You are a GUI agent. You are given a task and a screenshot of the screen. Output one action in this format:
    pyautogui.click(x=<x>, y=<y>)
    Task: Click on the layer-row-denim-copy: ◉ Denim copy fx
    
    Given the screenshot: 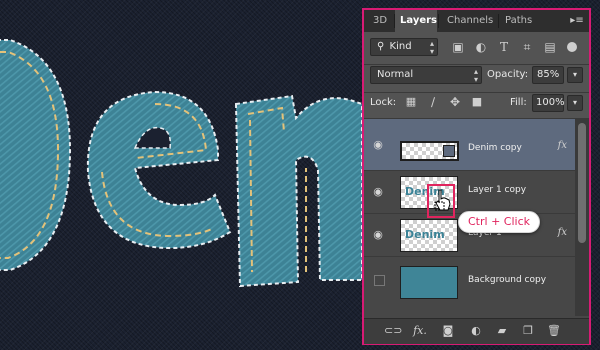 What is the action you would take?
    pyautogui.click(x=469, y=144)
    